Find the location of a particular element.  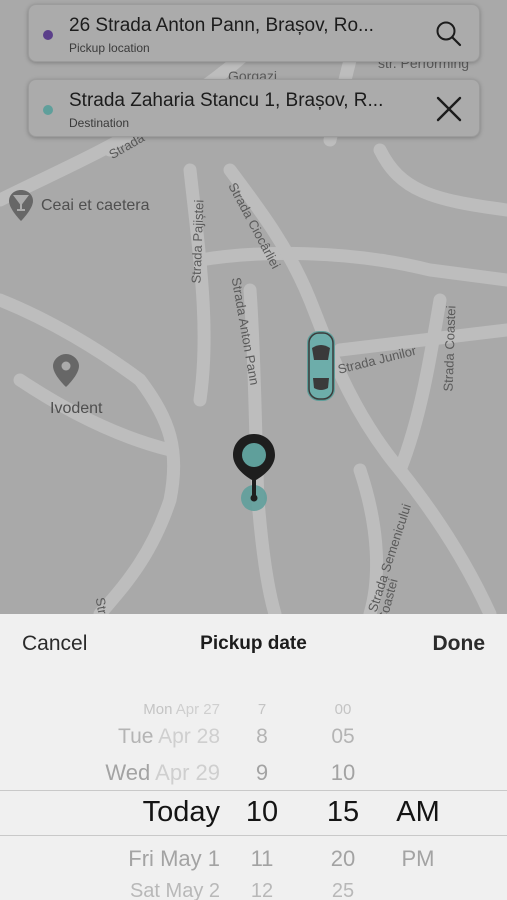

street-label: Strada Pajiștei is located at coordinates (197, 241).